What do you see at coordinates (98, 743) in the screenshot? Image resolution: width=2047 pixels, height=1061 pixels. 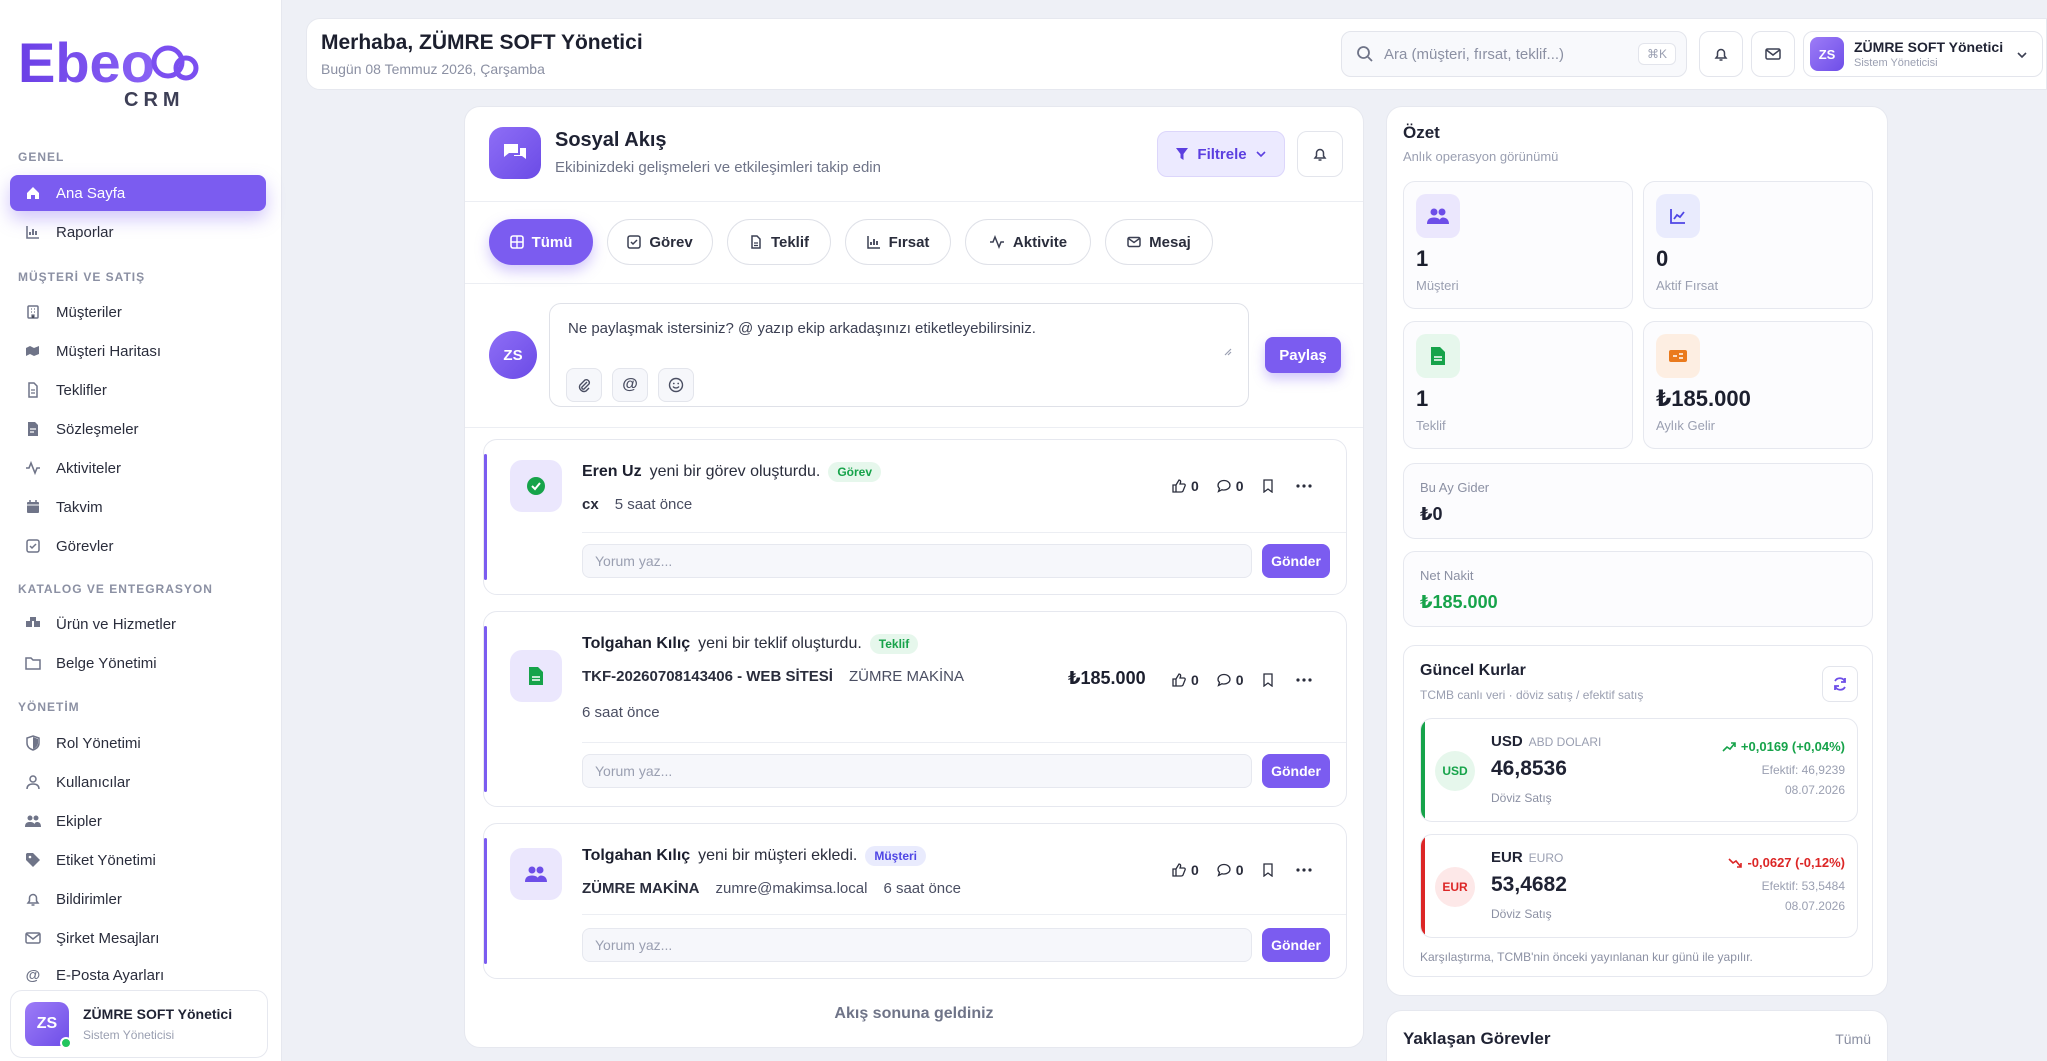 I see `sidebar-item-label: Rol Yönetimi` at bounding box center [98, 743].